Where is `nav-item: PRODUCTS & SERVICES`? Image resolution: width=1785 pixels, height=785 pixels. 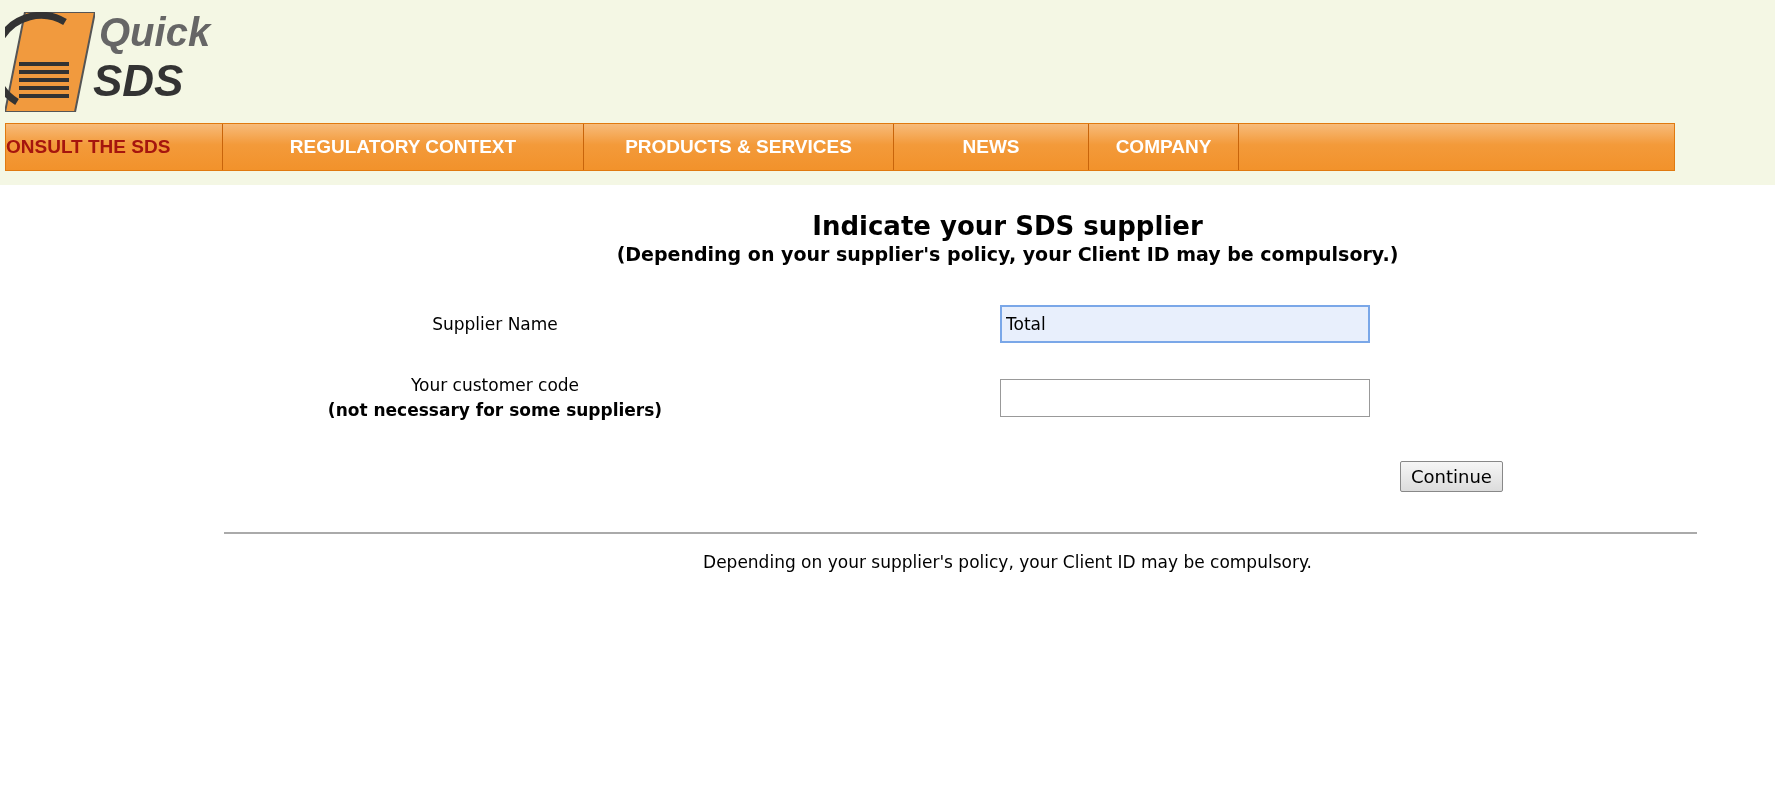
nav-item: PRODUCTS & SERVICES is located at coordinates (739, 147).